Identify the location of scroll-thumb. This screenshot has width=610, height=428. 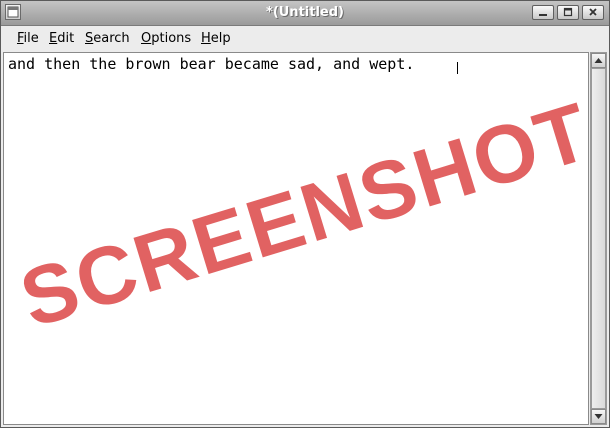
(598, 238).